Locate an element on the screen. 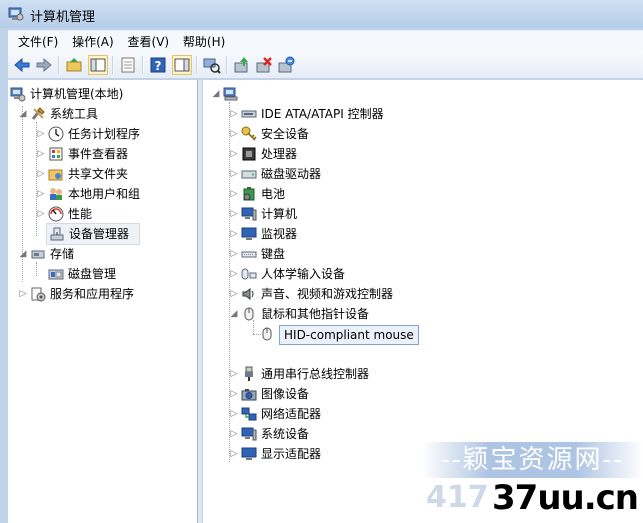 The width and height of the screenshot is (643, 523). device-category-computer: ▷ 计算机 is located at coordinates (379, 214).